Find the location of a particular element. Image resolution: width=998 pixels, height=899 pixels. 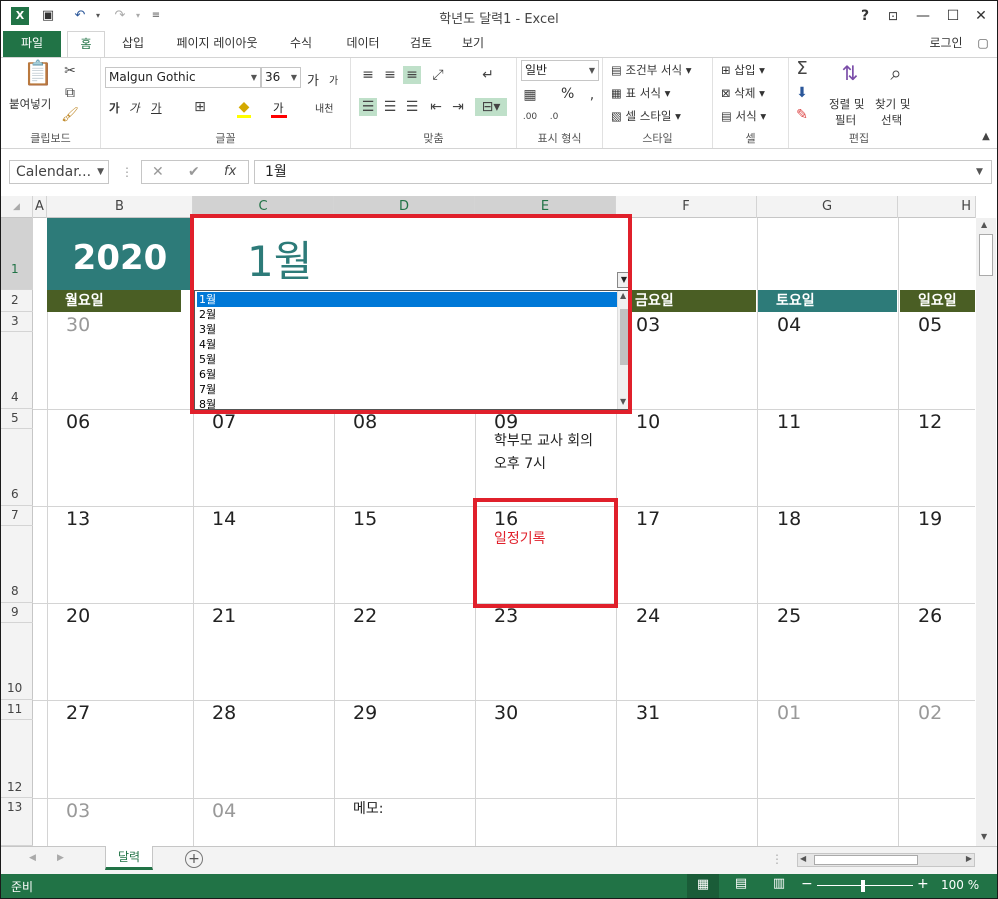

memo-label: 메모: is located at coordinates (368, 809).